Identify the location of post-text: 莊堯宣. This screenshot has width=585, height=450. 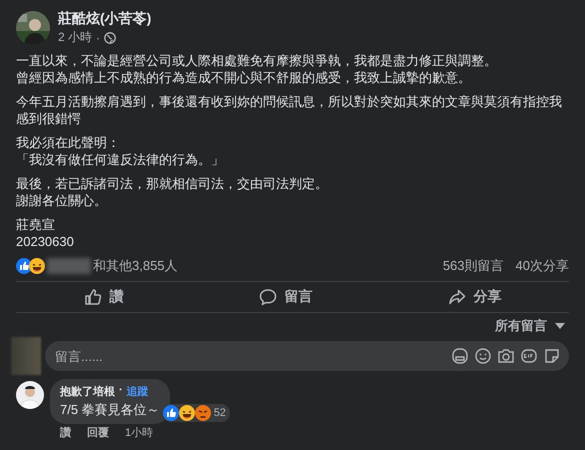
(35, 224).